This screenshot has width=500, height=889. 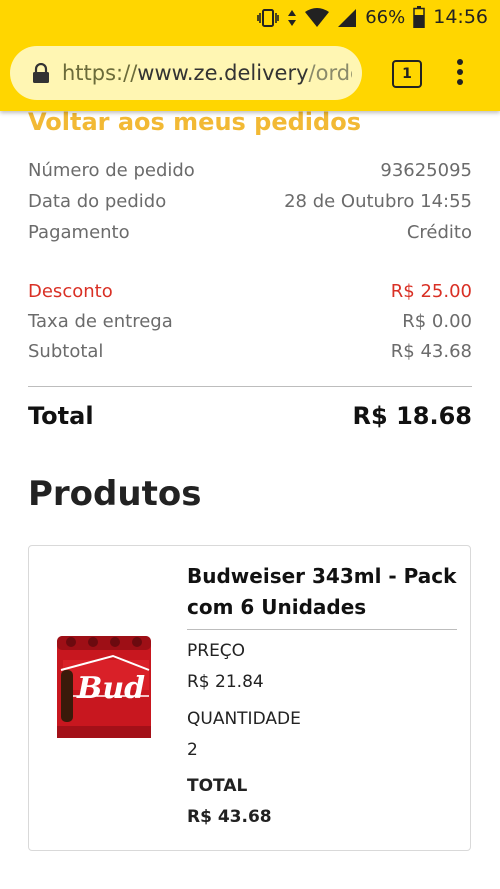 I want to click on url-text: https://www.ze.delivery/orders, so click(x=207, y=73).